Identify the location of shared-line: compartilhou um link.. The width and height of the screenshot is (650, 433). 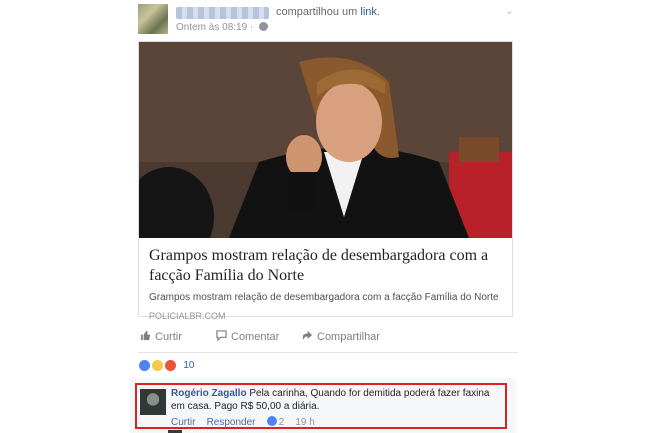
(328, 12).